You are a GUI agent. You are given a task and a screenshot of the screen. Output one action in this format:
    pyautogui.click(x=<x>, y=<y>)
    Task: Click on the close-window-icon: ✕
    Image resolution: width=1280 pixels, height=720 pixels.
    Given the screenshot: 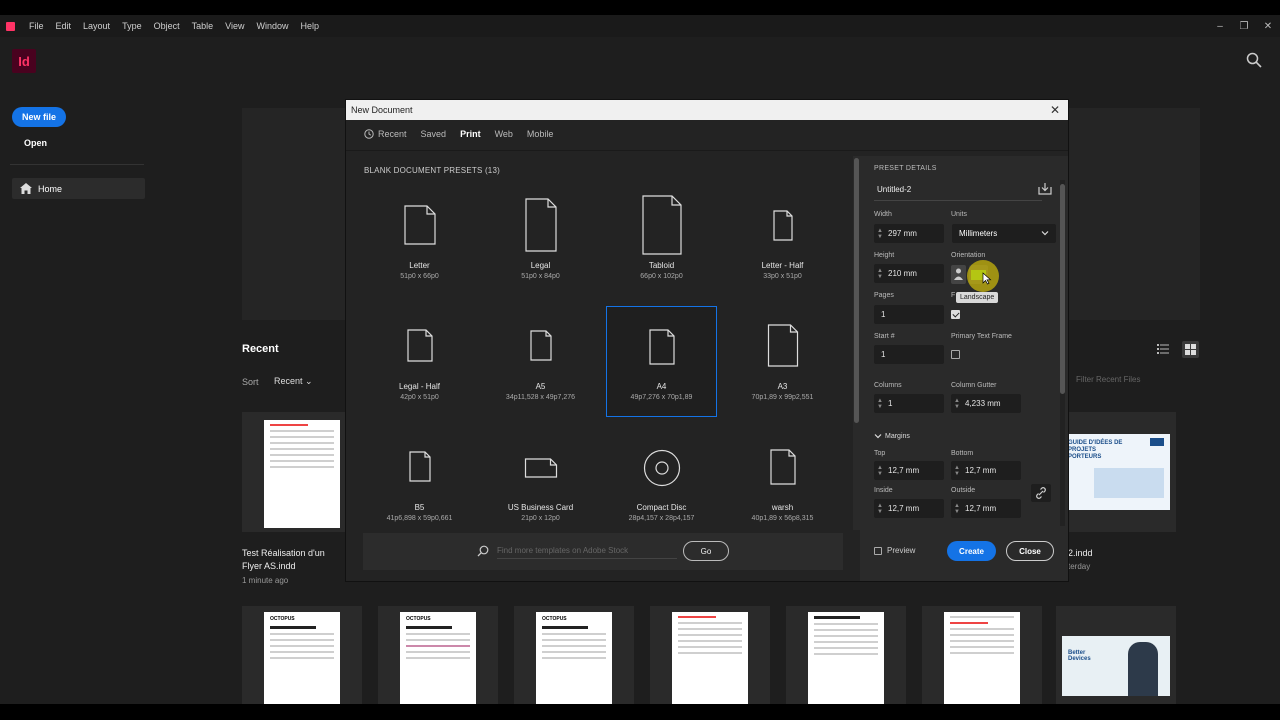 What is the action you would take?
    pyautogui.click(x=1268, y=26)
    